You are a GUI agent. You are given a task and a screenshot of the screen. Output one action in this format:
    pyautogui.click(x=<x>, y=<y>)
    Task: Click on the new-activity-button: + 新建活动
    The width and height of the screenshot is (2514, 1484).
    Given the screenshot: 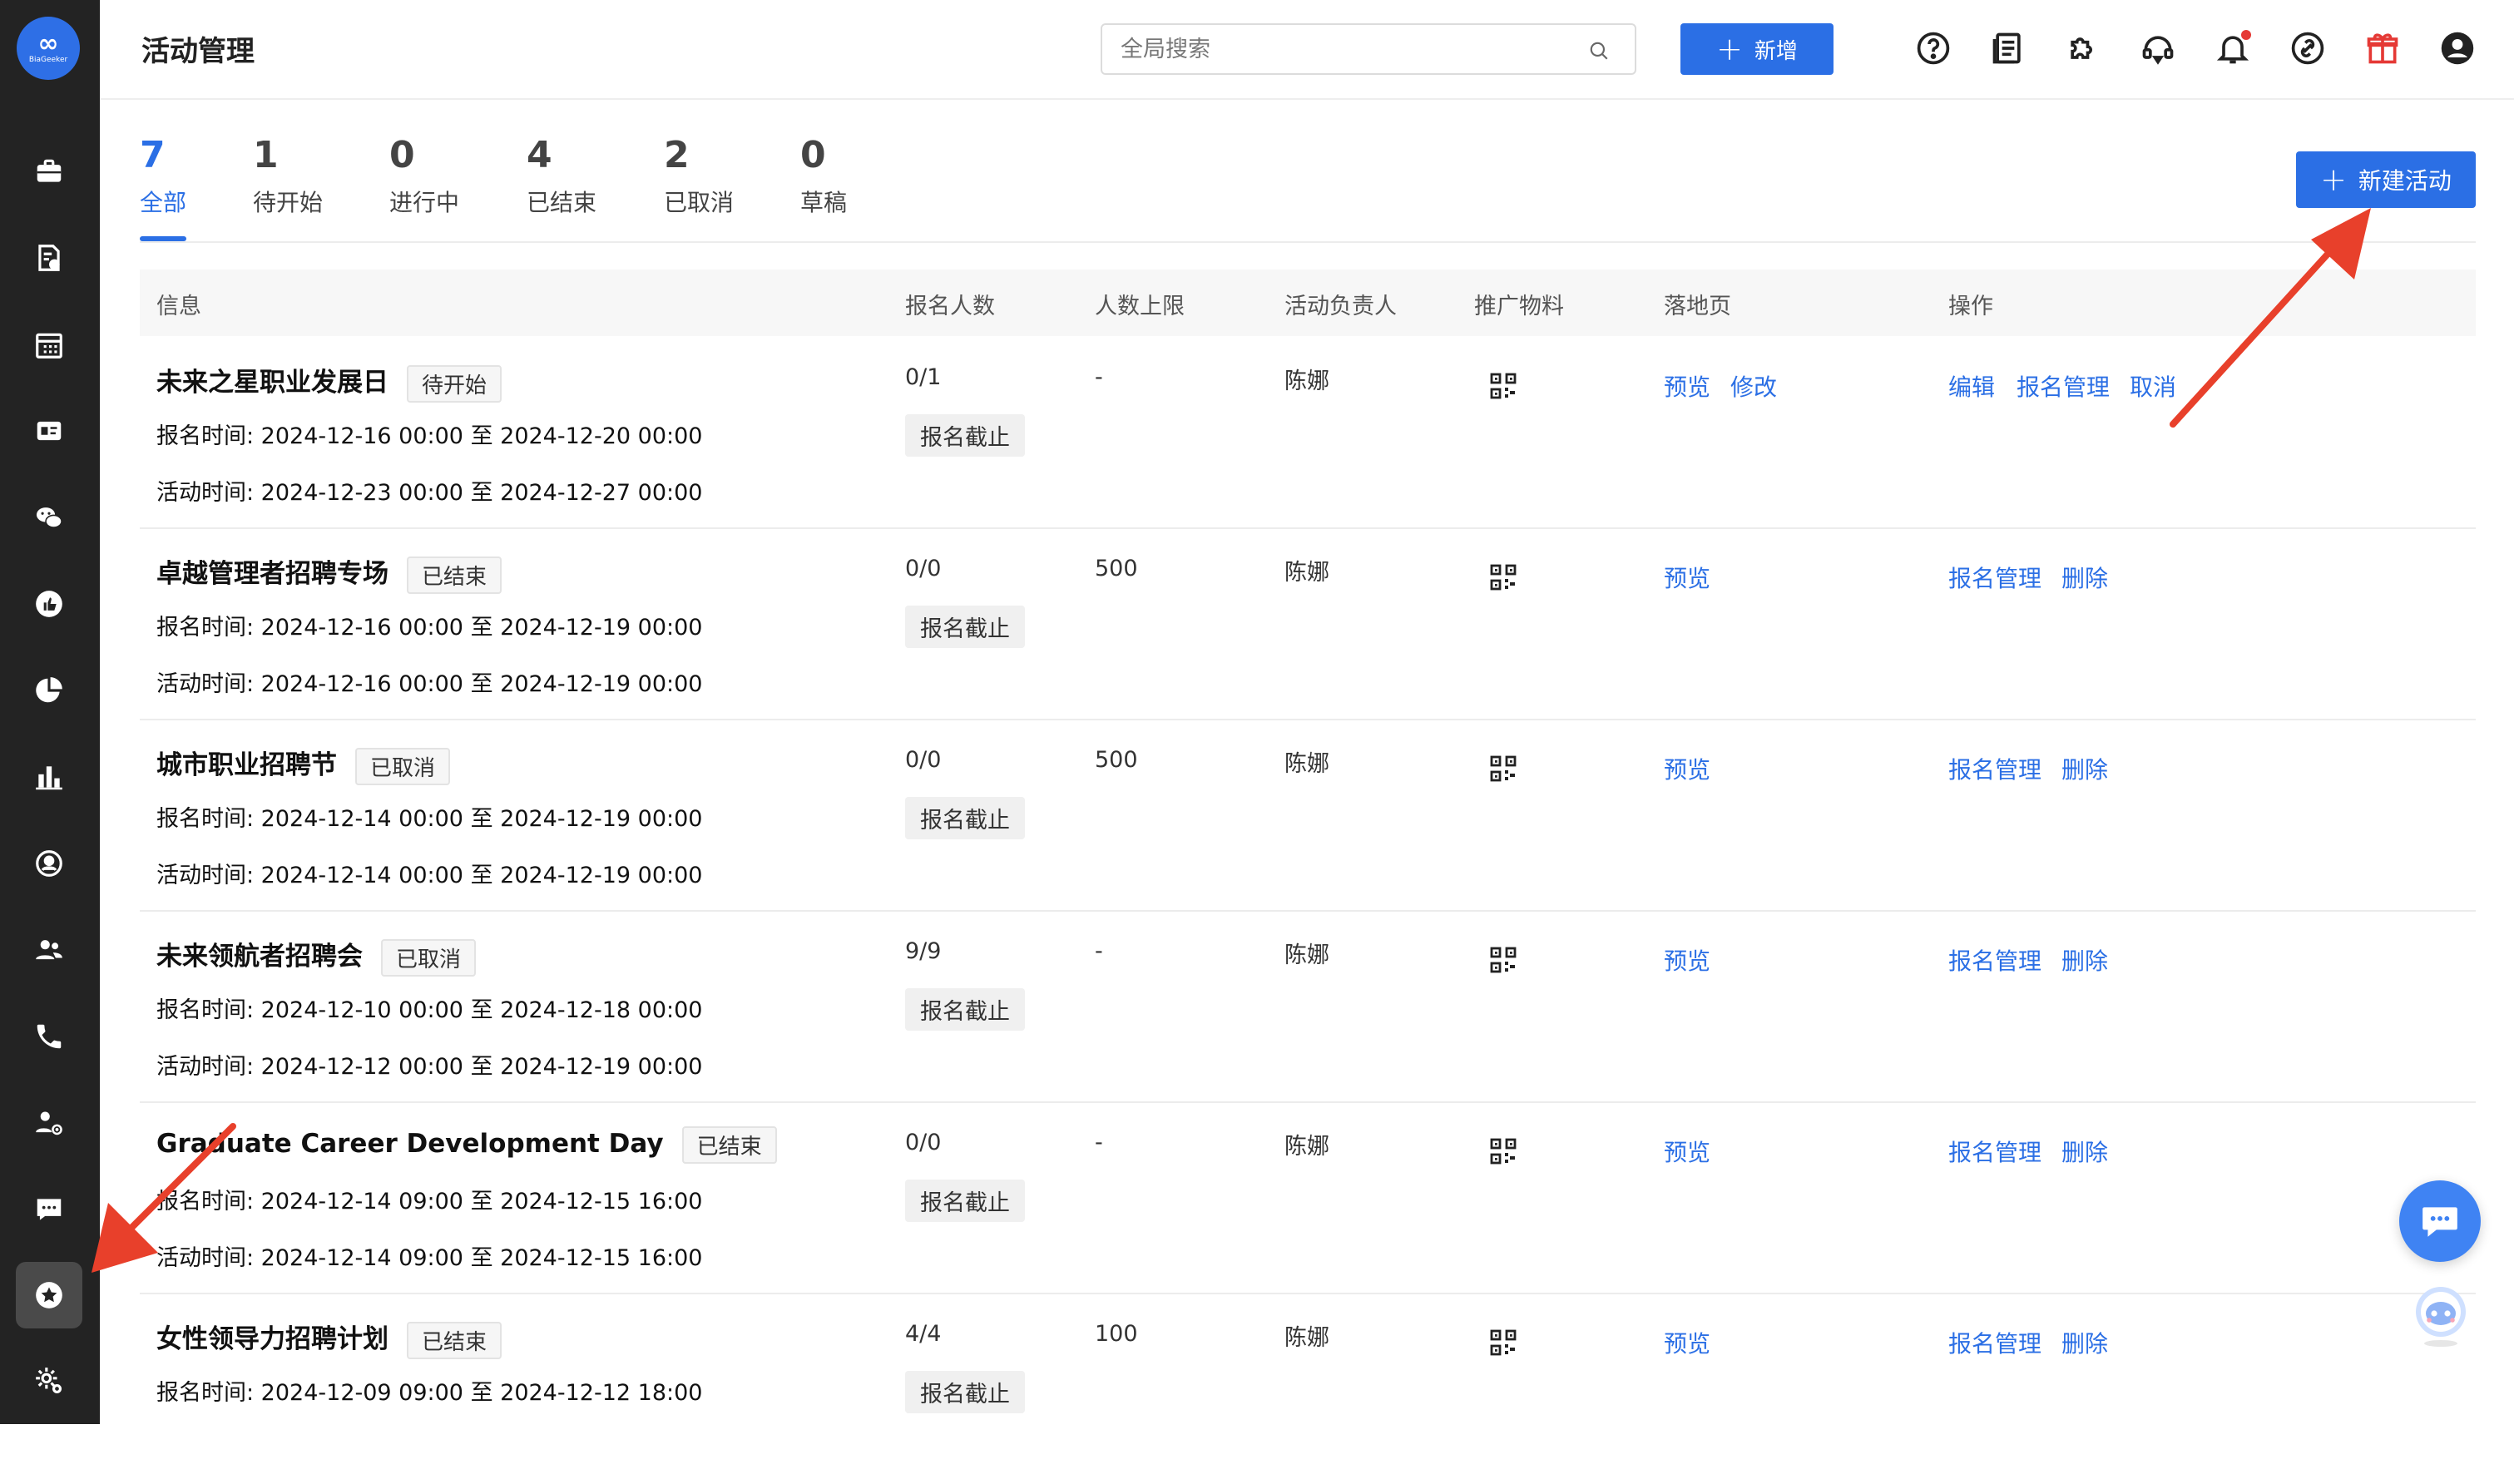 What is the action you would take?
    pyautogui.click(x=2386, y=179)
    